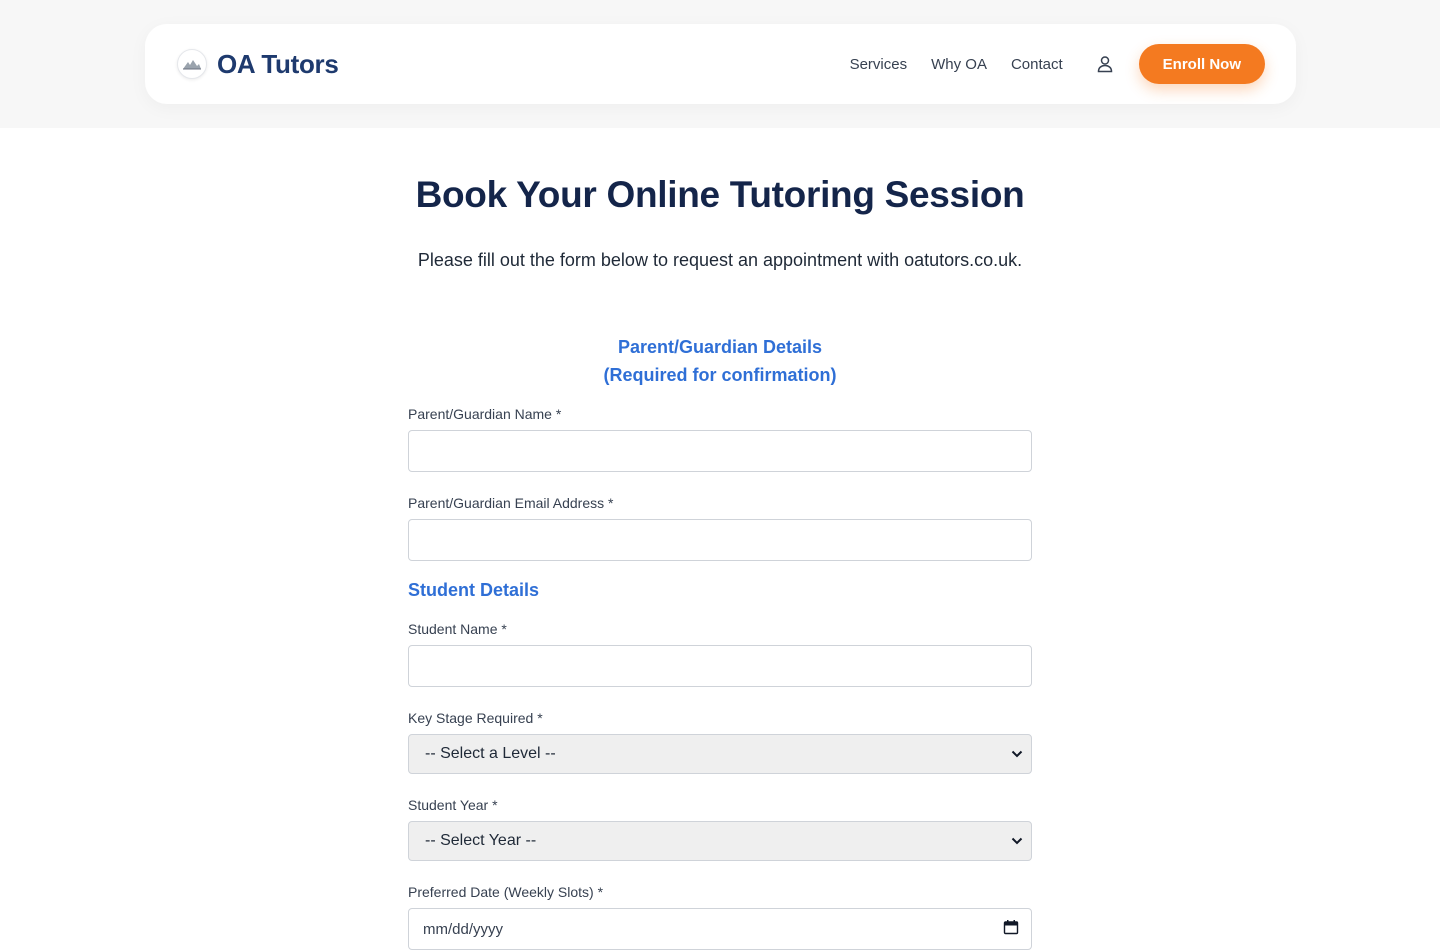 This screenshot has width=1440, height=950. Describe the element at coordinates (720, 540) in the screenshot. I see `parent-email-input` at that location.